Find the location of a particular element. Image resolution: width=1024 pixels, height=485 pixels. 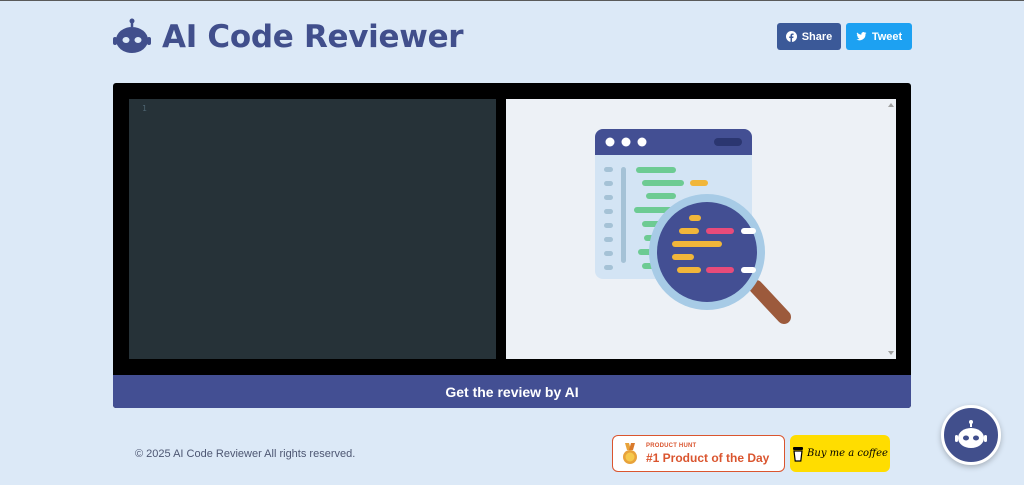

scroll-down-arrow is located at coordinates (891, 353).